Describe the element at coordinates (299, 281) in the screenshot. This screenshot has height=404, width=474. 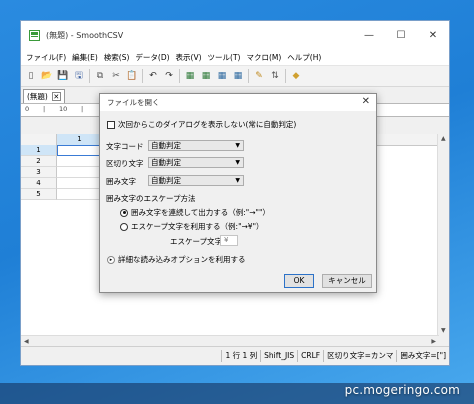
I see `ok-button: OK` at that location.